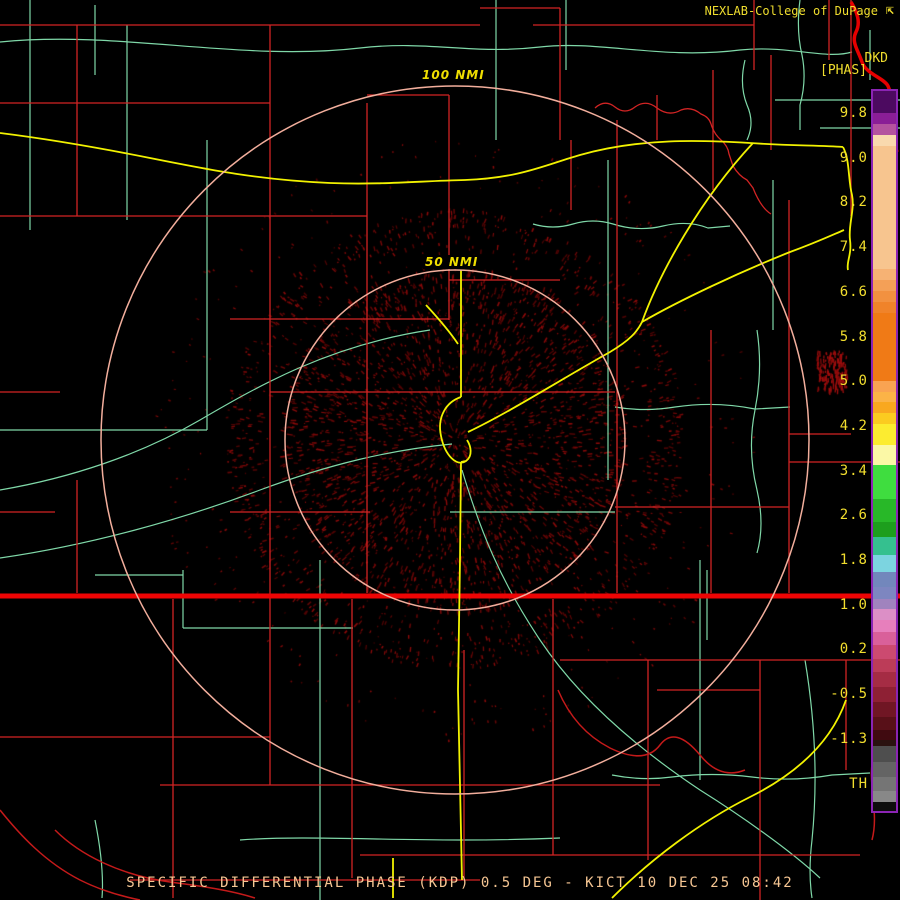 Image resolution: width=900 pixels, height=900 pixels. I want to click on color-scale-bar, so click(884, 451).